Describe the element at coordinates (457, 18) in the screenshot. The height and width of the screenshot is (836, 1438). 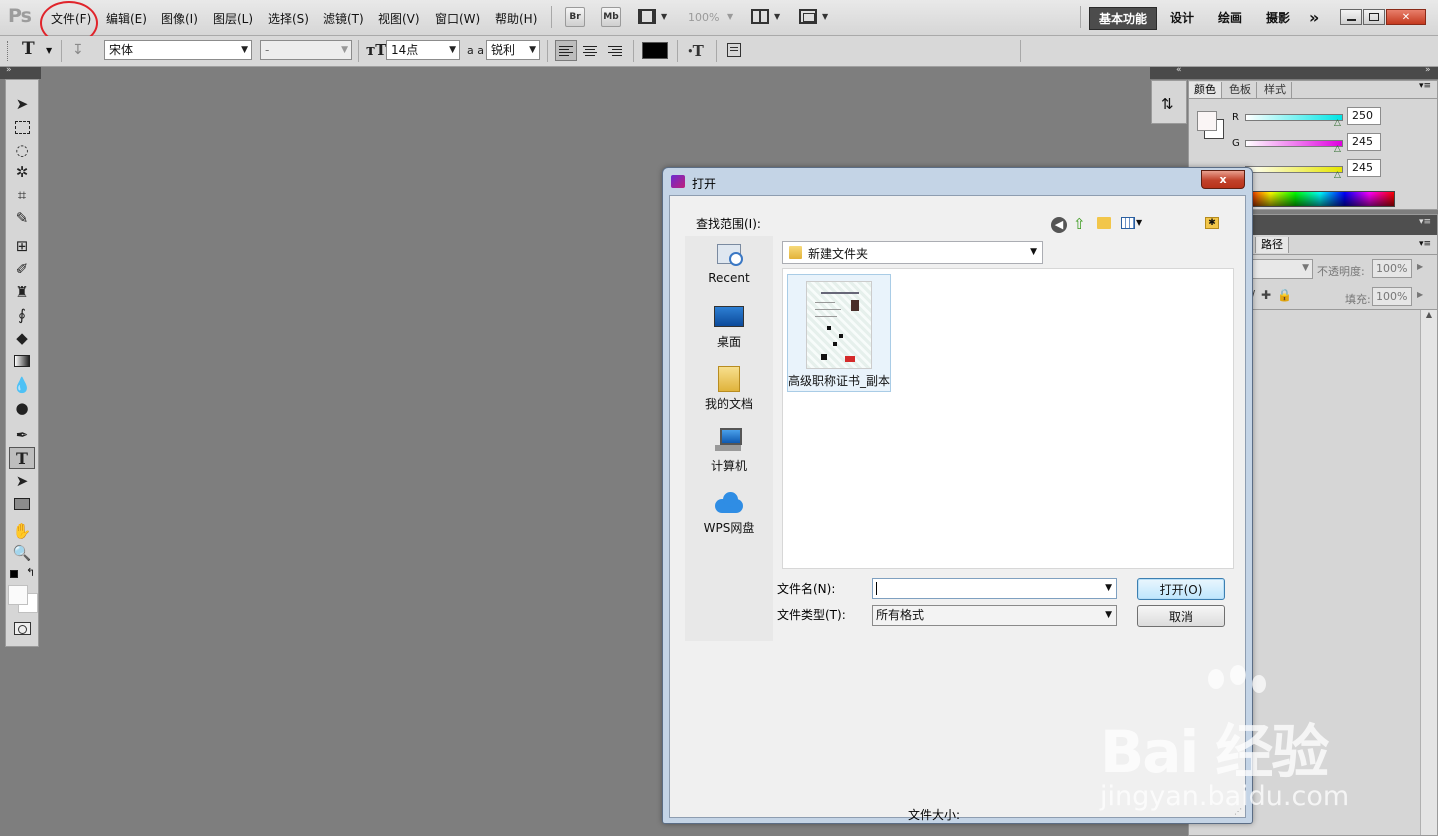
I see `menu-window: 窗口(W)` at that location.